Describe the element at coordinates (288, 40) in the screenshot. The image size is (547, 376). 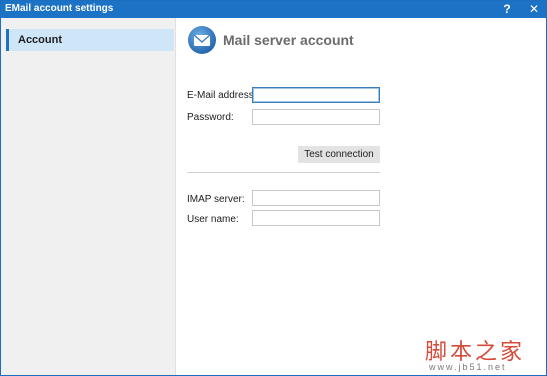
I see `page-title: Mail server account` at that location.